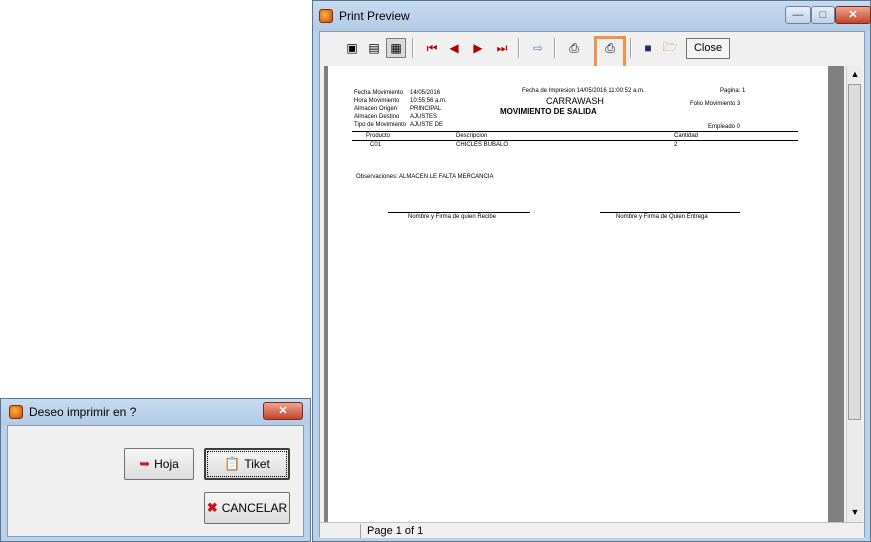  What do you see at coordinates (823, 15) in the screenshot?
I see `maximize-button: □` at bounding box center [823, 15].